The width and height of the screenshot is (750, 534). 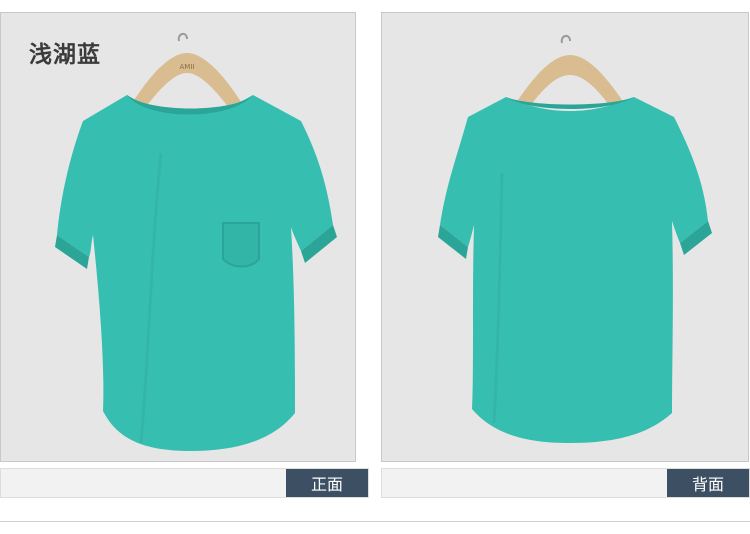 I want to click on hanger-icon, so click(x=570, y=70).